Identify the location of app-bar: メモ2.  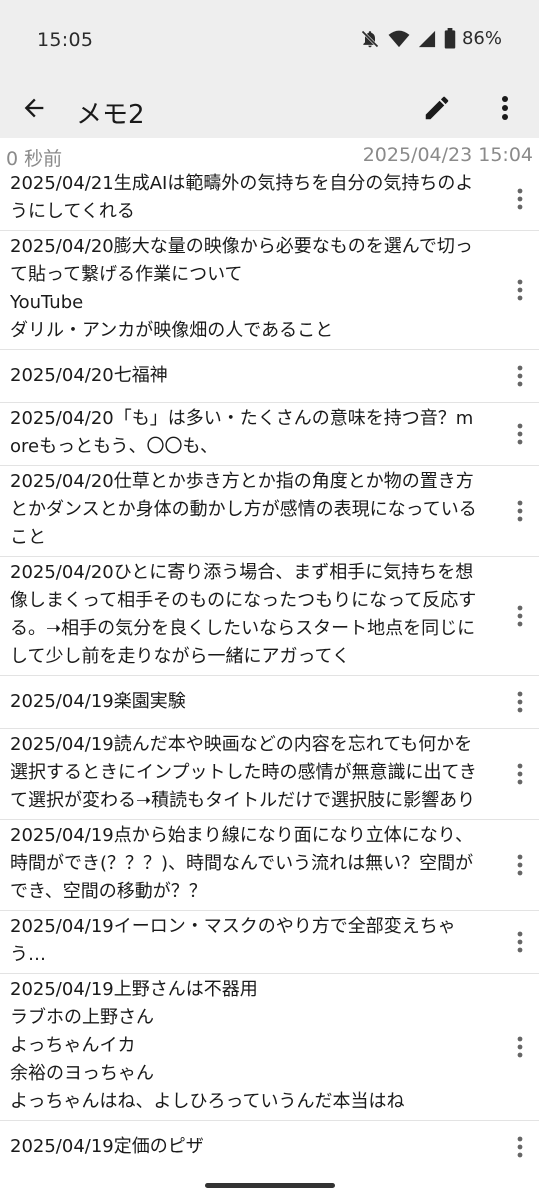
(269, 109).